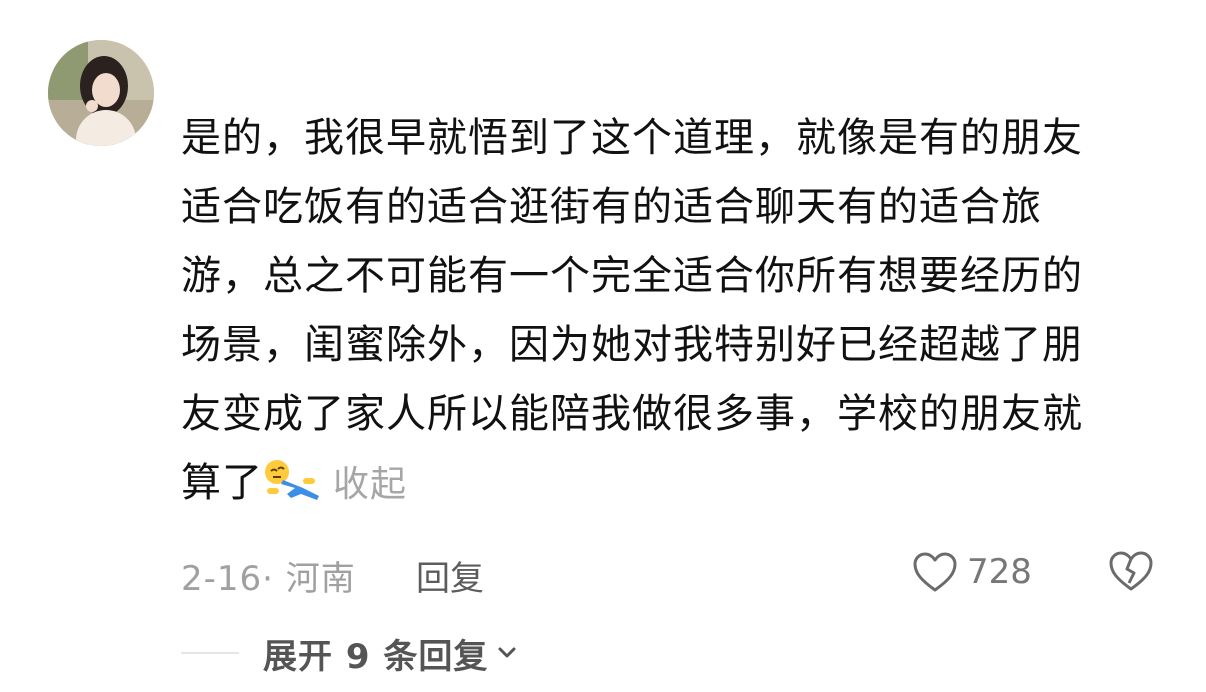 The image size is (1206, 692). I want to click on chevron-down-icon, so click(507, 652).